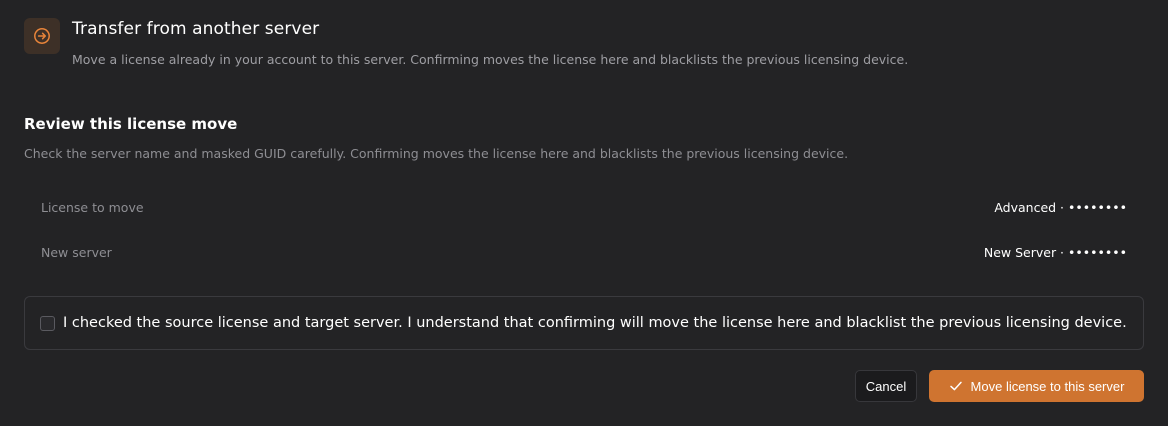 The image size is (1168, 426). Describe the element at coordinates (1047, 386) in the screenshot. I see `move-license-button-label: Move license to this server` at that location.